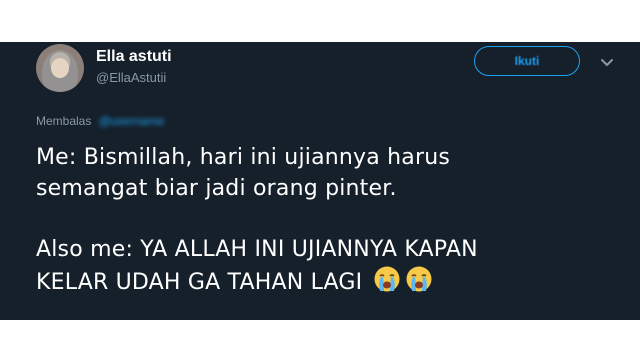 This screenshot has height=360, width=640. I want to click on avatar, so click(60, 68).